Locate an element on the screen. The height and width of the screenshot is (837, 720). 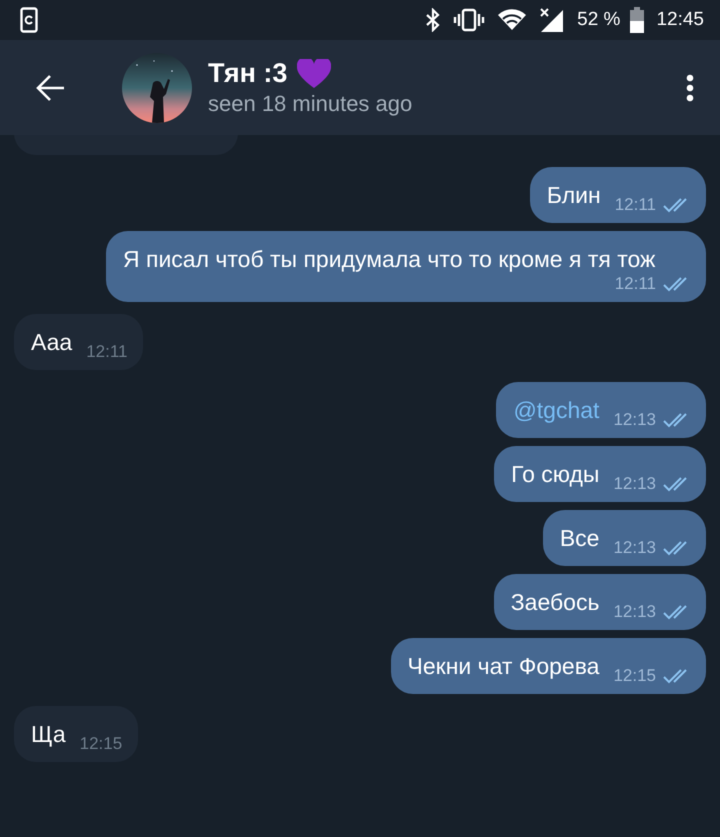
battery-icon is located at coordinates (637, 20).